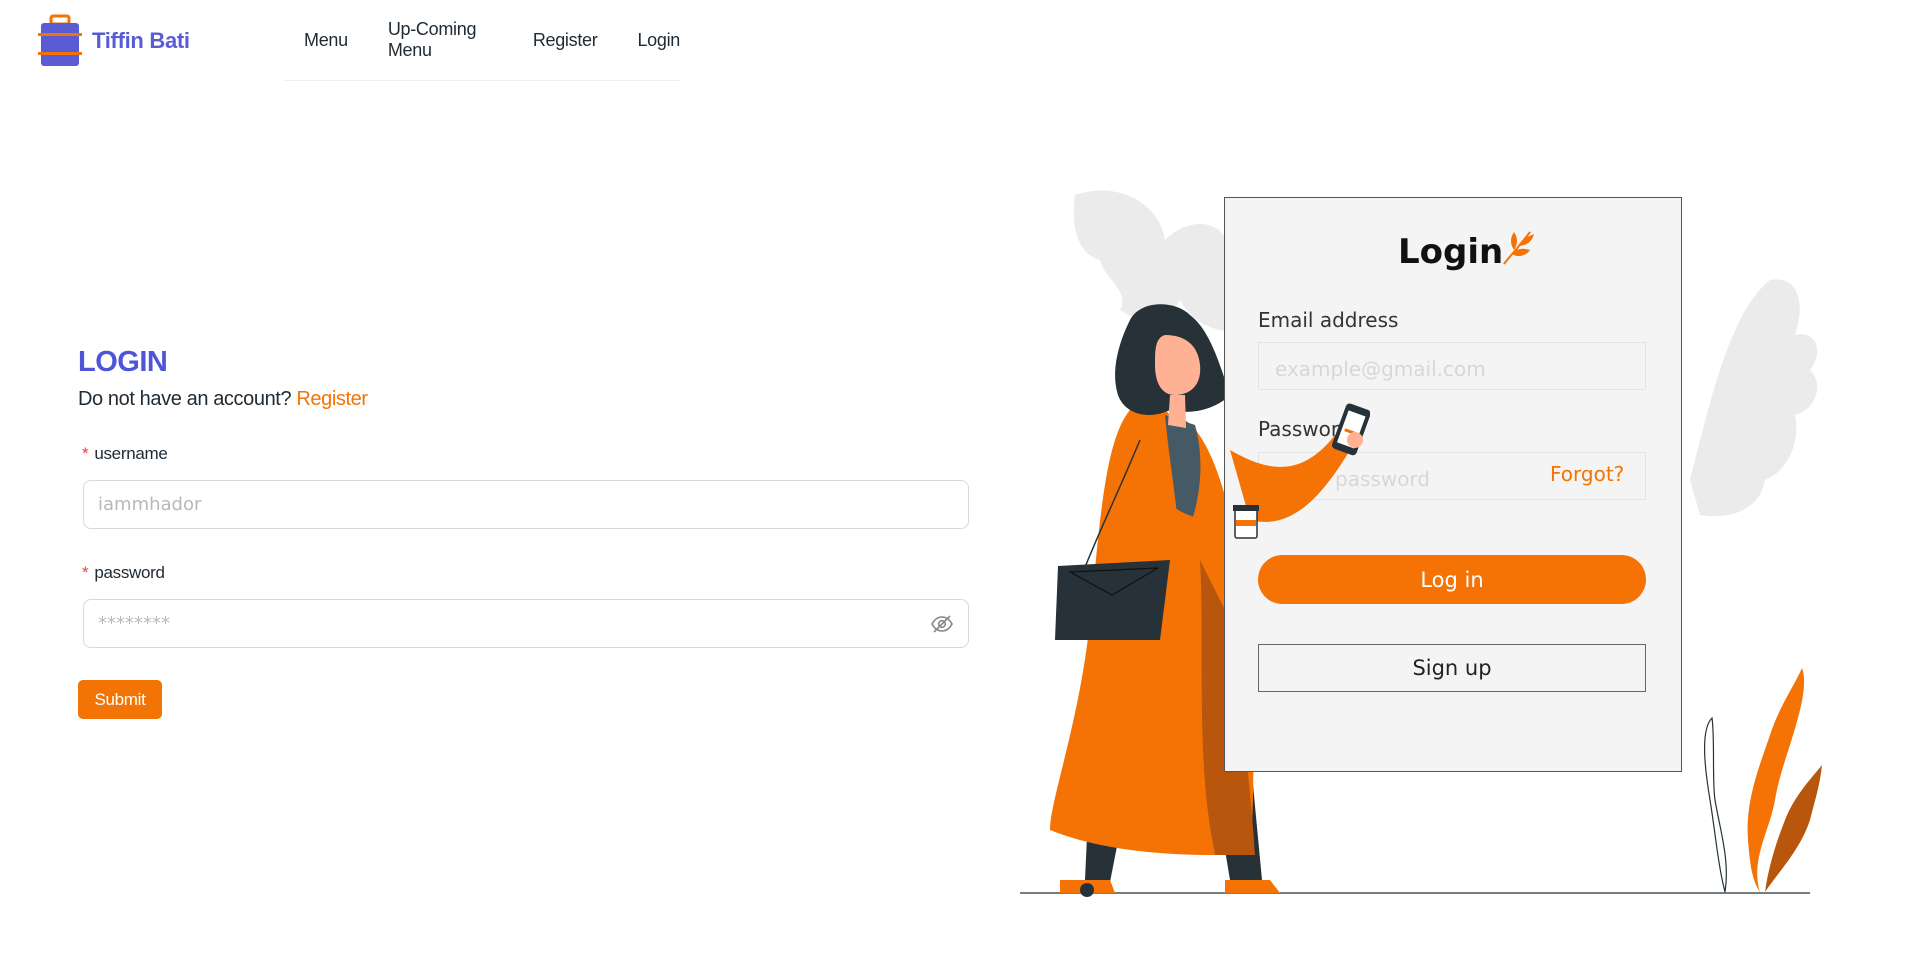 This screenshot has width=1920, height=967. What do you see at coordinates (658, 40) in the screenshot?
I see `nav-item-login: Login` at bounding box center [658, 40].